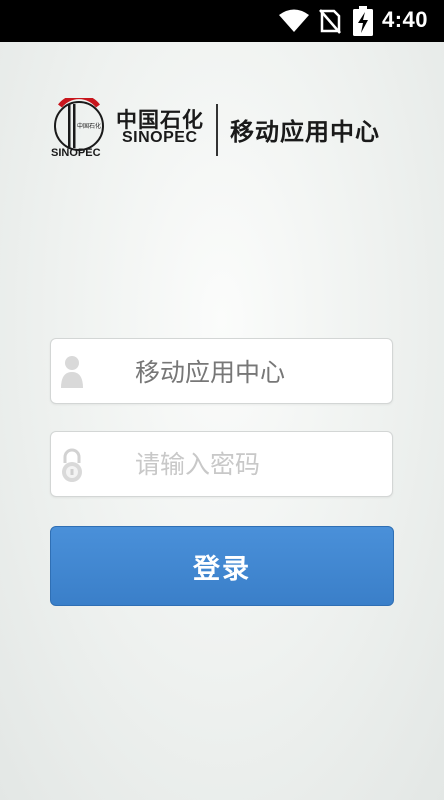 The image size is (444, 800). Describe the element at coordinates (89, 126) in the screenshot. I see `svg-text: 中国石化` at that location.